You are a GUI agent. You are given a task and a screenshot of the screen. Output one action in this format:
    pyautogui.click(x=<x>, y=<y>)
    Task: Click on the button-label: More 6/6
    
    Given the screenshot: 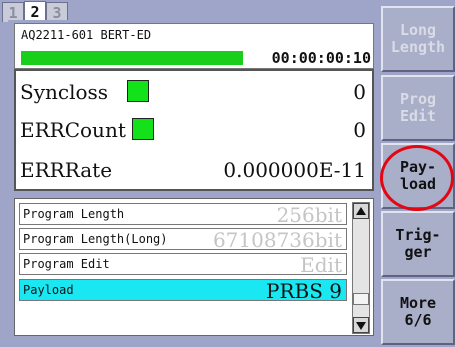 What is the action you would take?
    pyautogui.click(x=418, y=311)
    